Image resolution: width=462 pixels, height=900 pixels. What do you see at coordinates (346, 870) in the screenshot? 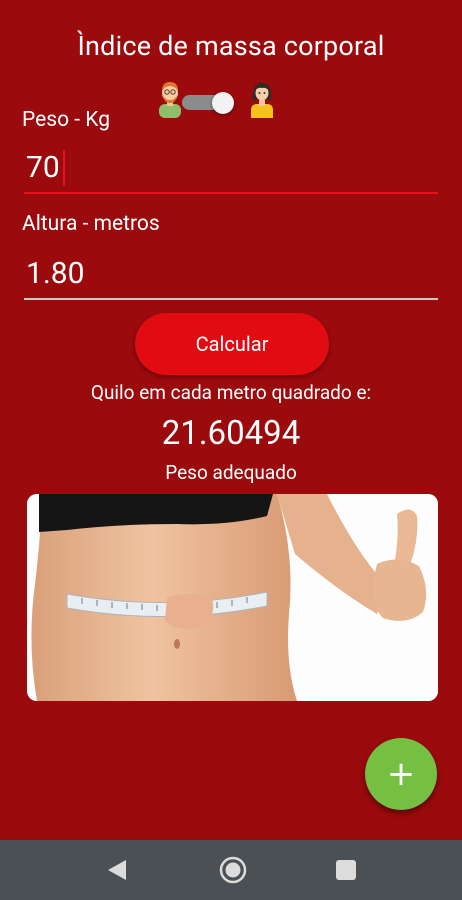
I see `recents-square-icon` at bounding box center [346, 870].